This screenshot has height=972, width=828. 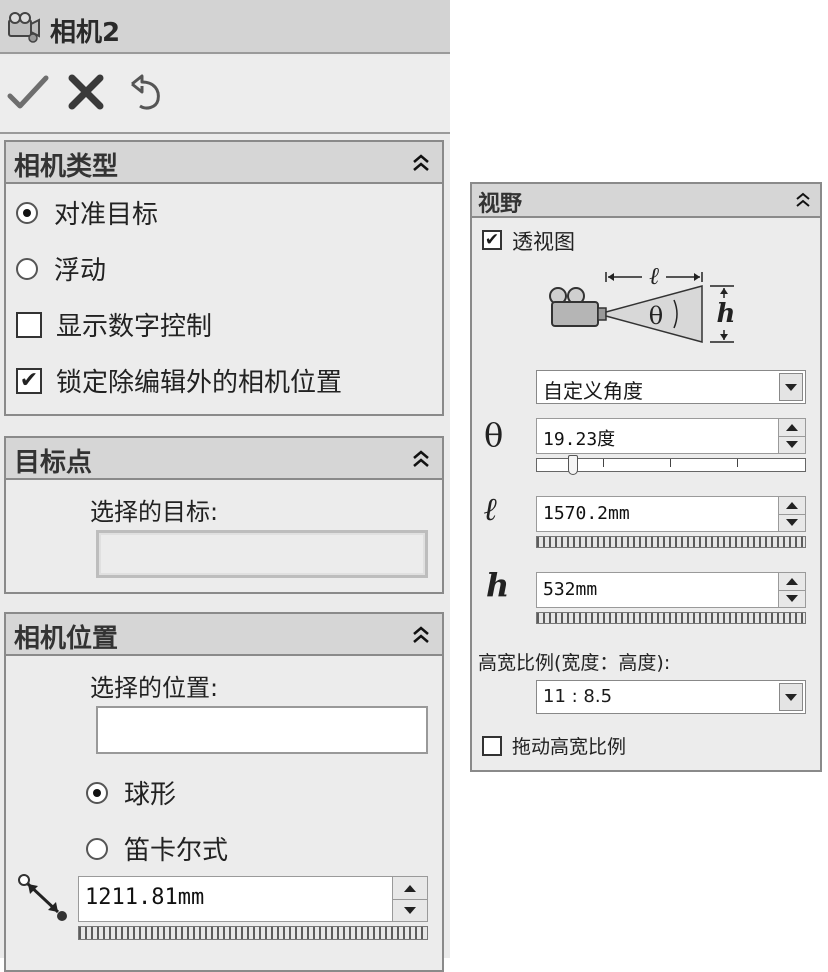 I want to click on fov-preset-dropdown: 自定义角度, so click(x=671, y=387).